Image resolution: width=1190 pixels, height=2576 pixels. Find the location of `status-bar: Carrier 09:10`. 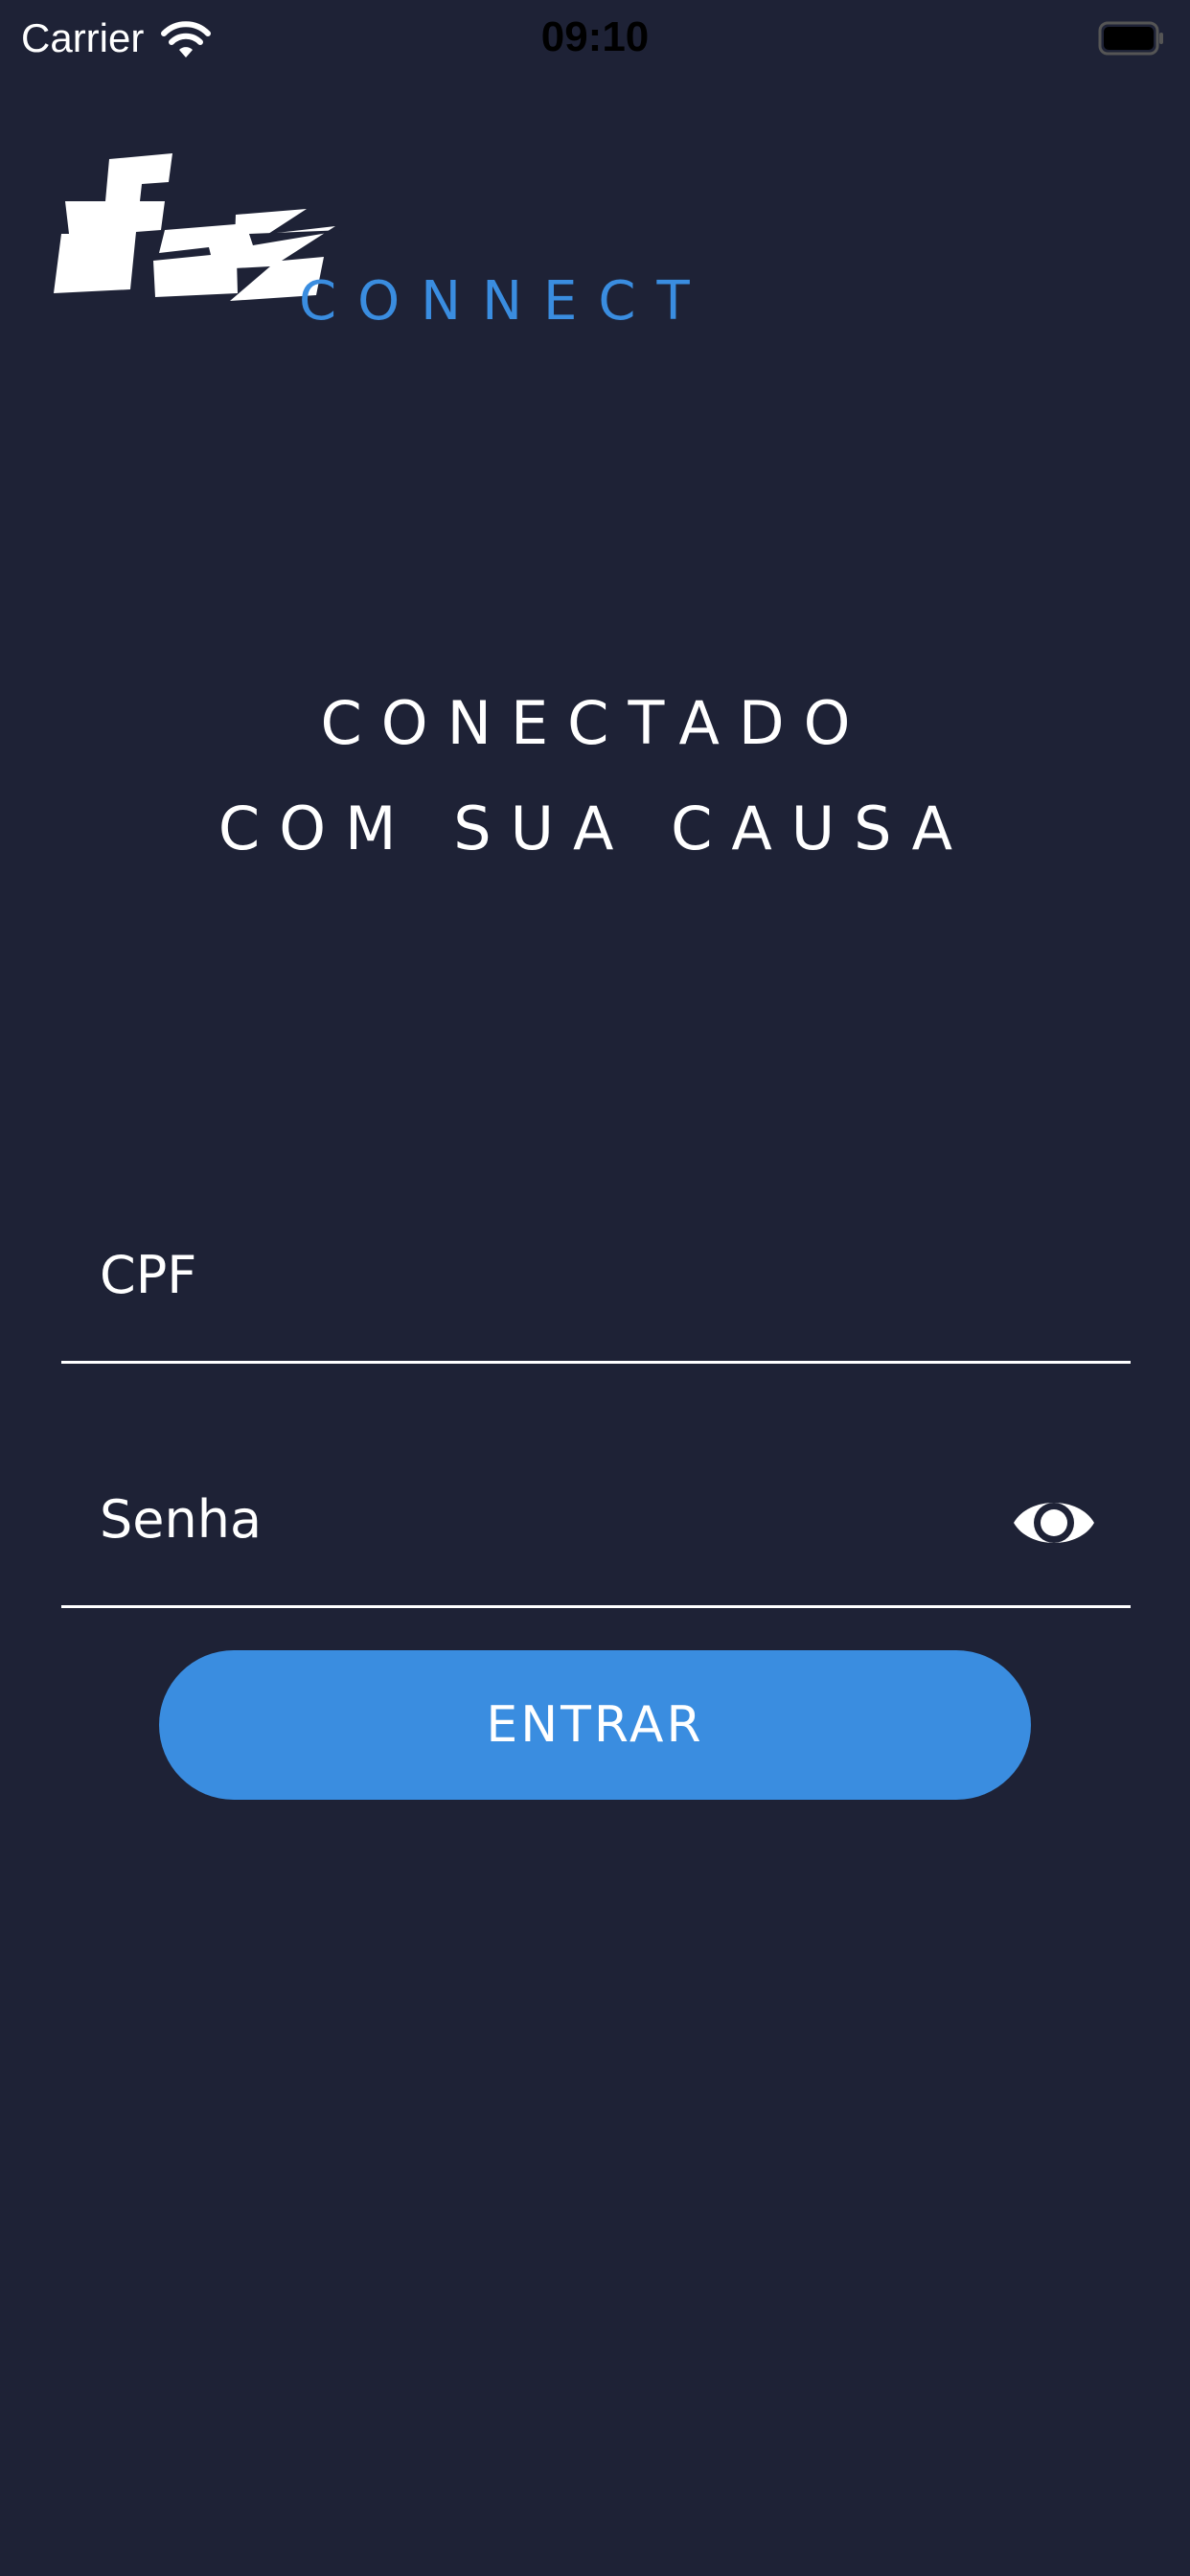

status-bar: Carrier 09:10 is located at coordinates (595, 40).